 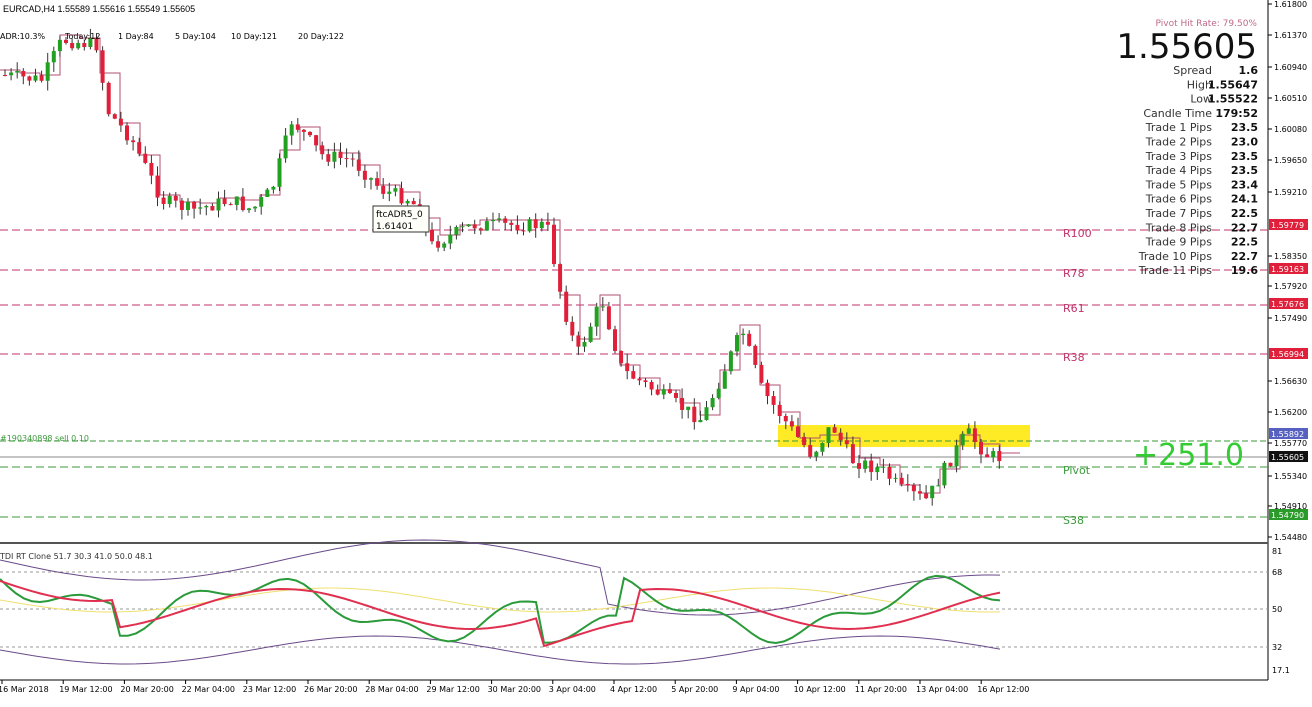 What do you see at coordinates (1179, 142) in the screenshot?
I see `info-row-label: Trade 2 Pips` at bounding box center [1179, 142].